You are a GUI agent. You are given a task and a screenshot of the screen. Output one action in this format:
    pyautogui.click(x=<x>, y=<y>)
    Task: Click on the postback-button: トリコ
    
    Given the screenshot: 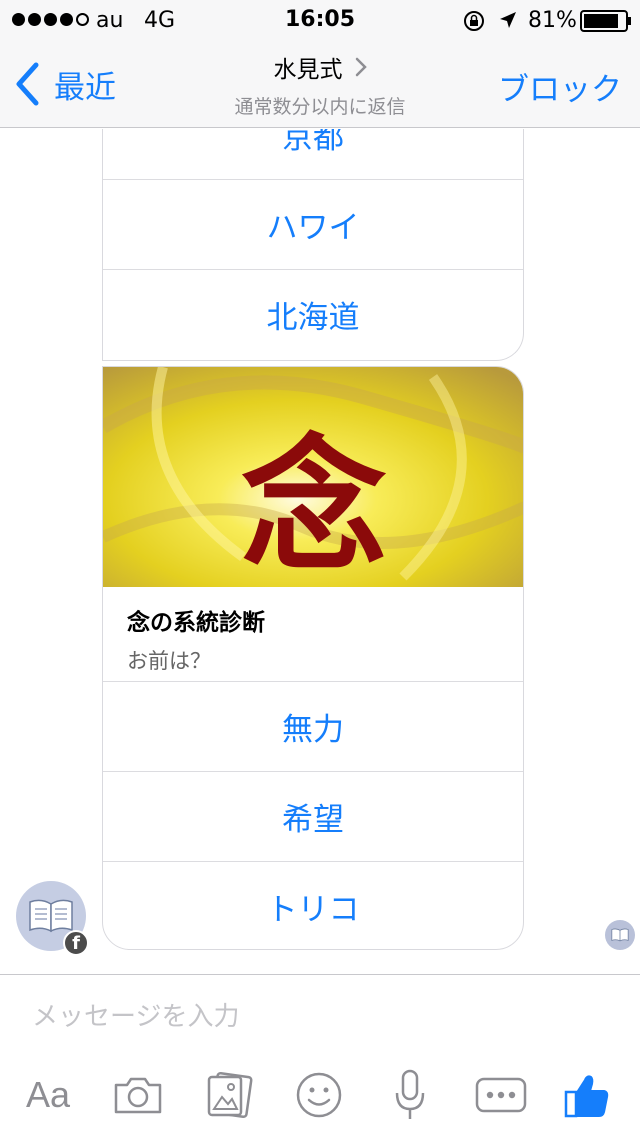 What is the action you would take?
    pyautogui.click(x=313, y=905)
    